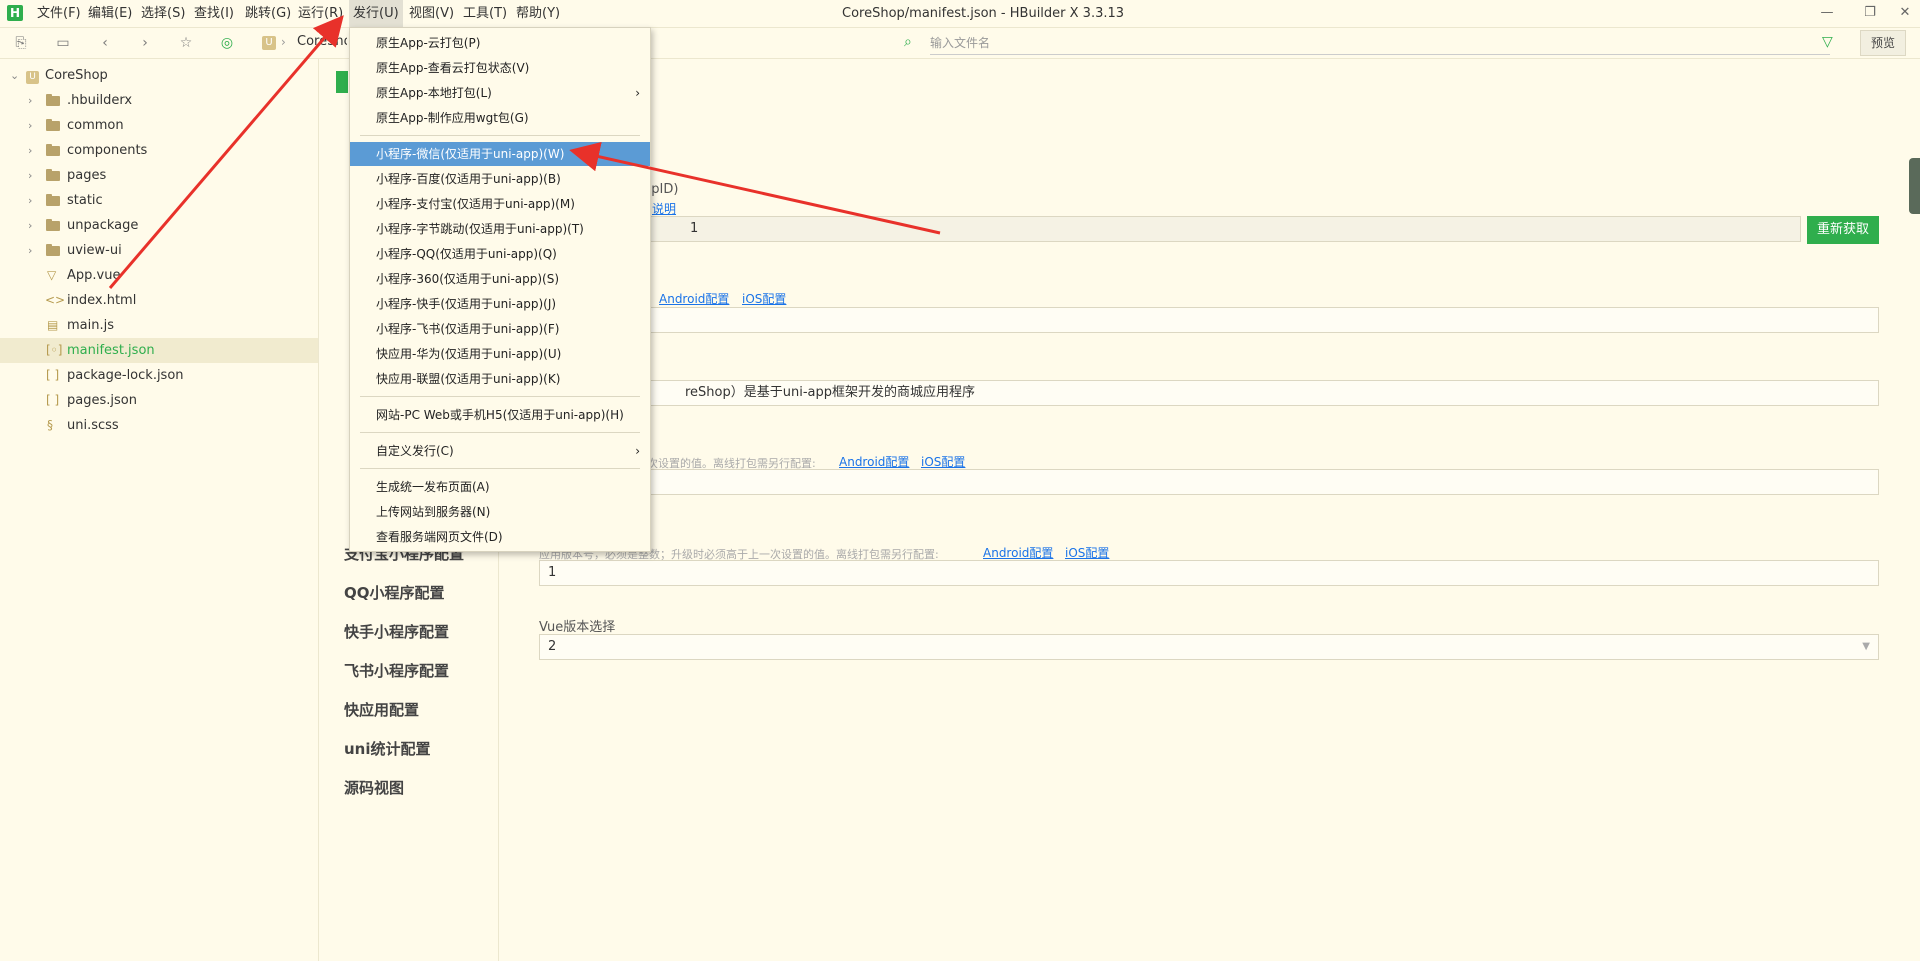  Describe the element at coordinates (500, 135) in the screenshot. I see `menu-separator` at that location.